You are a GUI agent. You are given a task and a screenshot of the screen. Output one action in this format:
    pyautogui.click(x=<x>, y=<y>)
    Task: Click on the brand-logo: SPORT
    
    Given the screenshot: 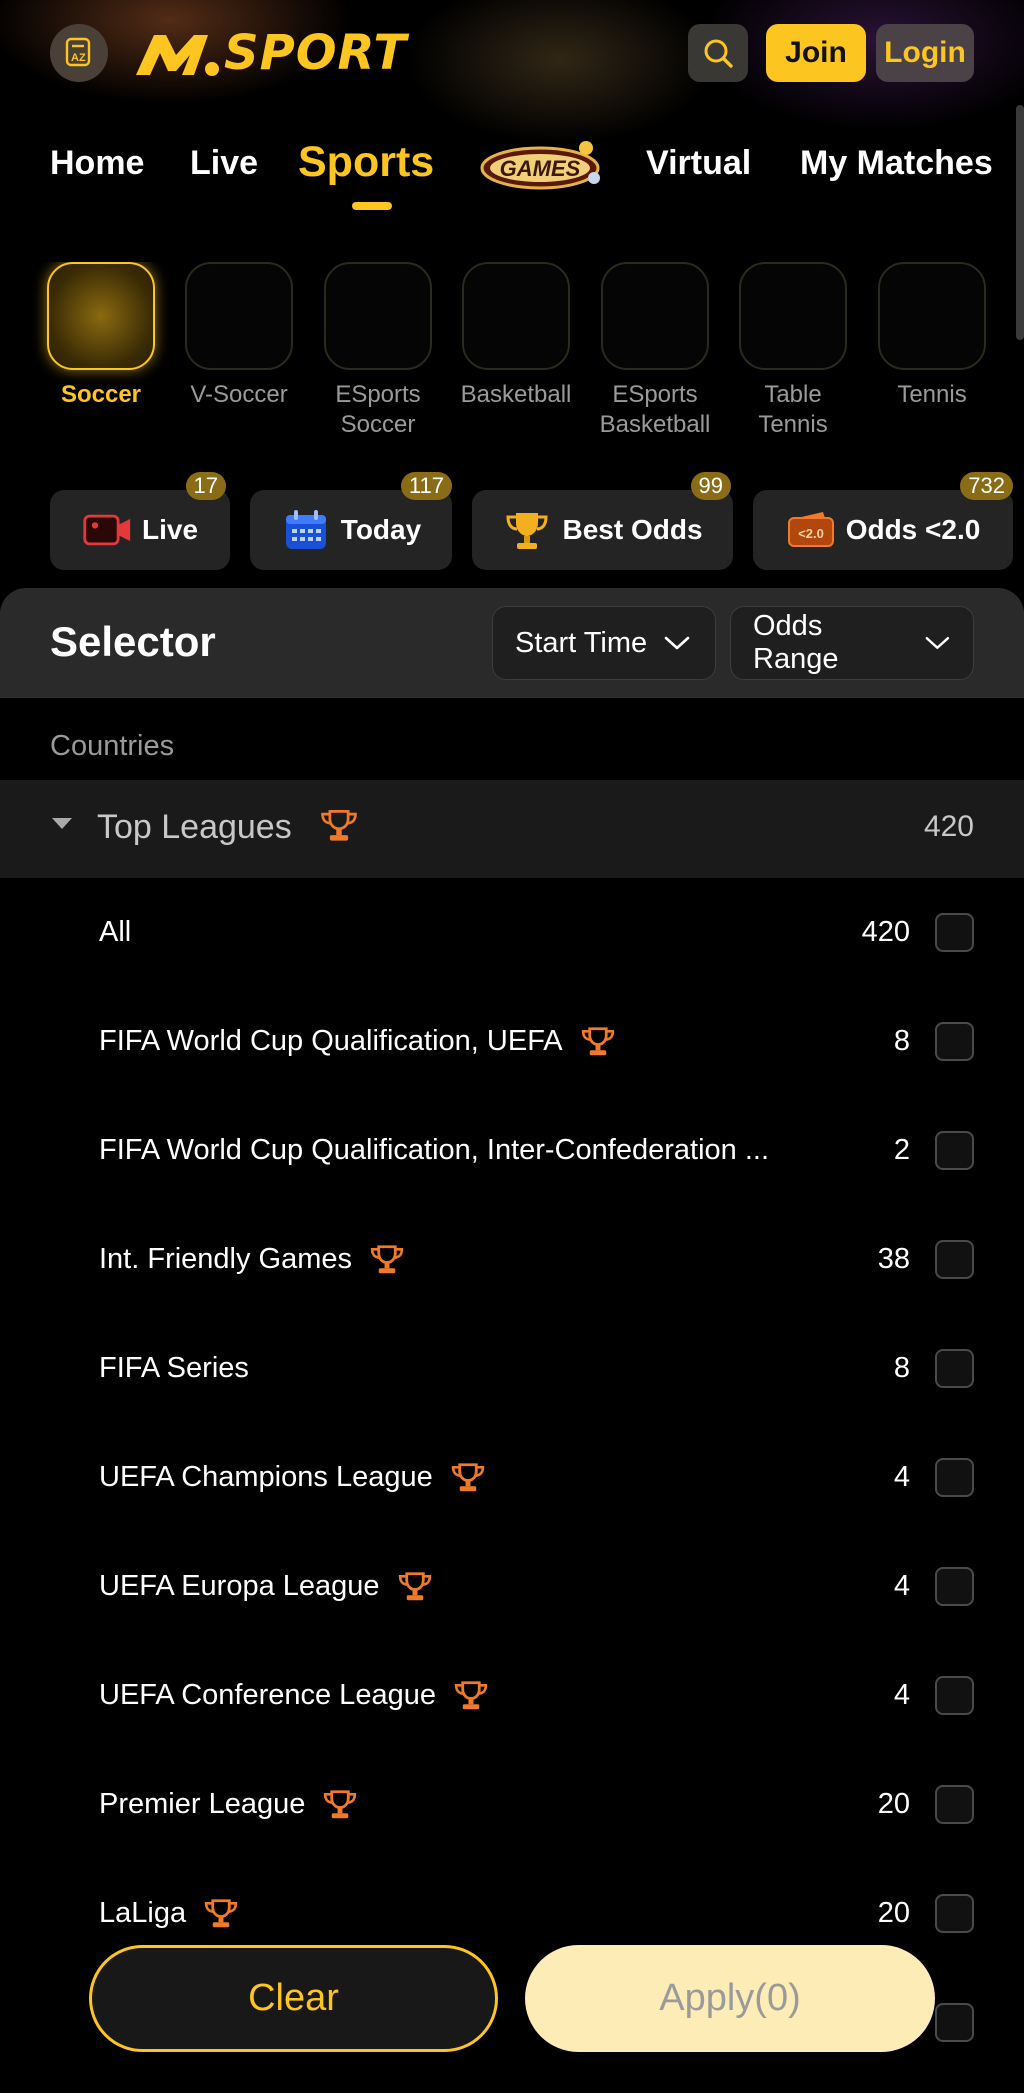 What is the action you would take?
    pyautogui.click(x=269, y=53)
    